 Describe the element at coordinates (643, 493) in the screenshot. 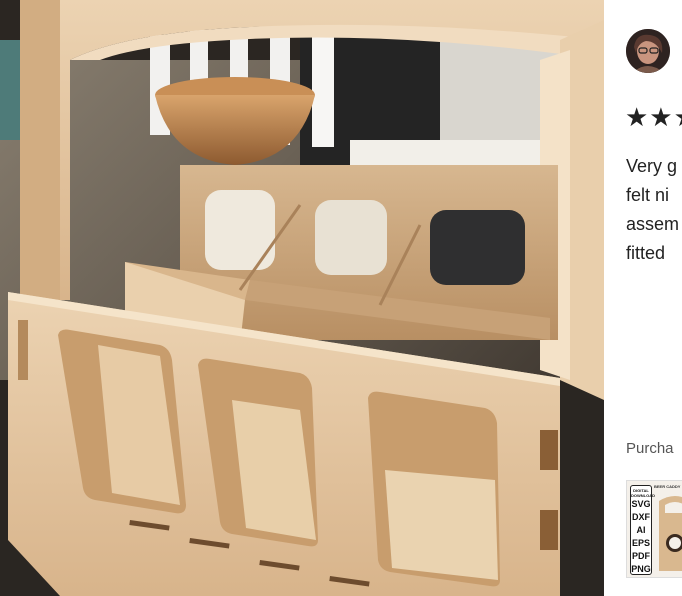

I see `formats-header: DIGITAL DOWNLOAD` at that location.